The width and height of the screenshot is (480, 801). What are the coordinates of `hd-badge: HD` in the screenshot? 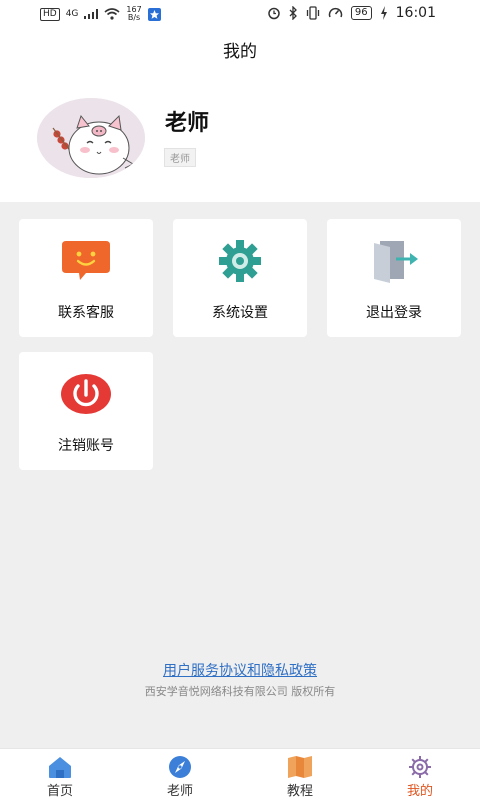 It's located at (50, 14).